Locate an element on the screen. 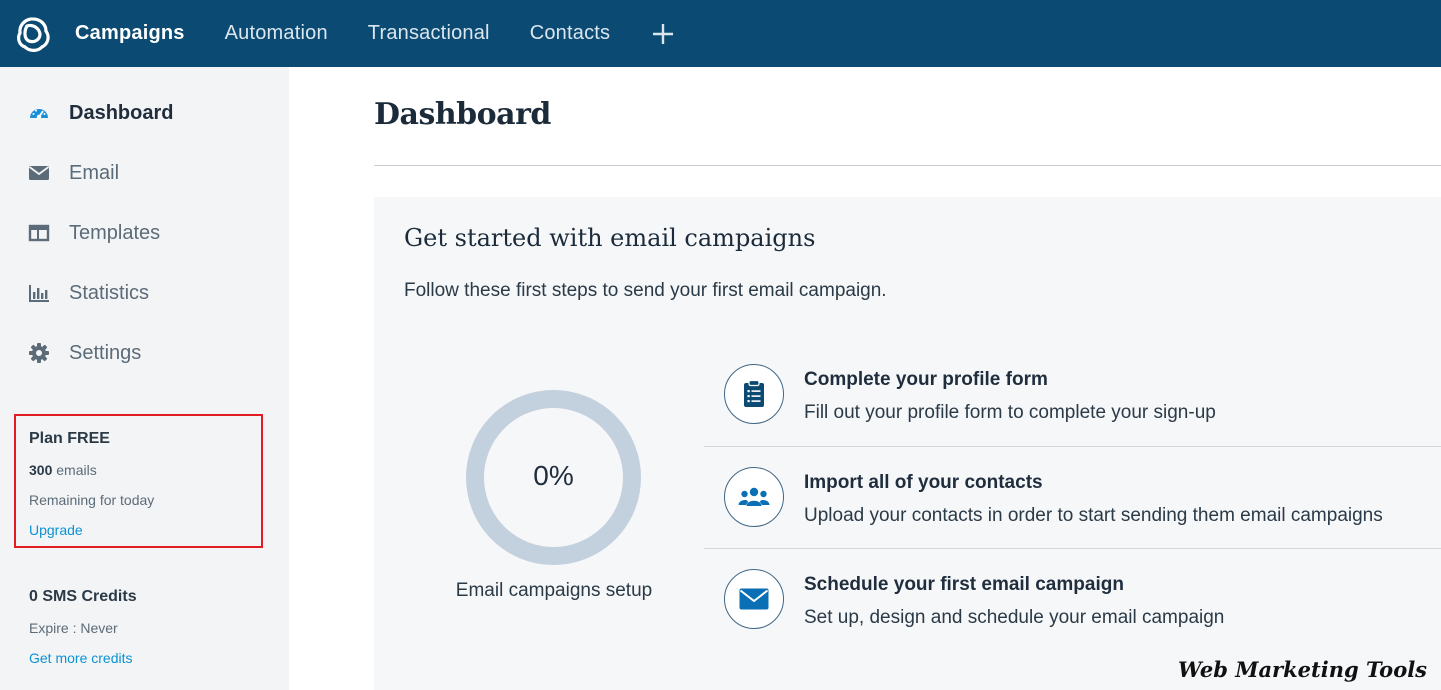 The width and height of the screenshot is (1441, 690). sidebar-item-email: Email is located at coordinates (73, 173).